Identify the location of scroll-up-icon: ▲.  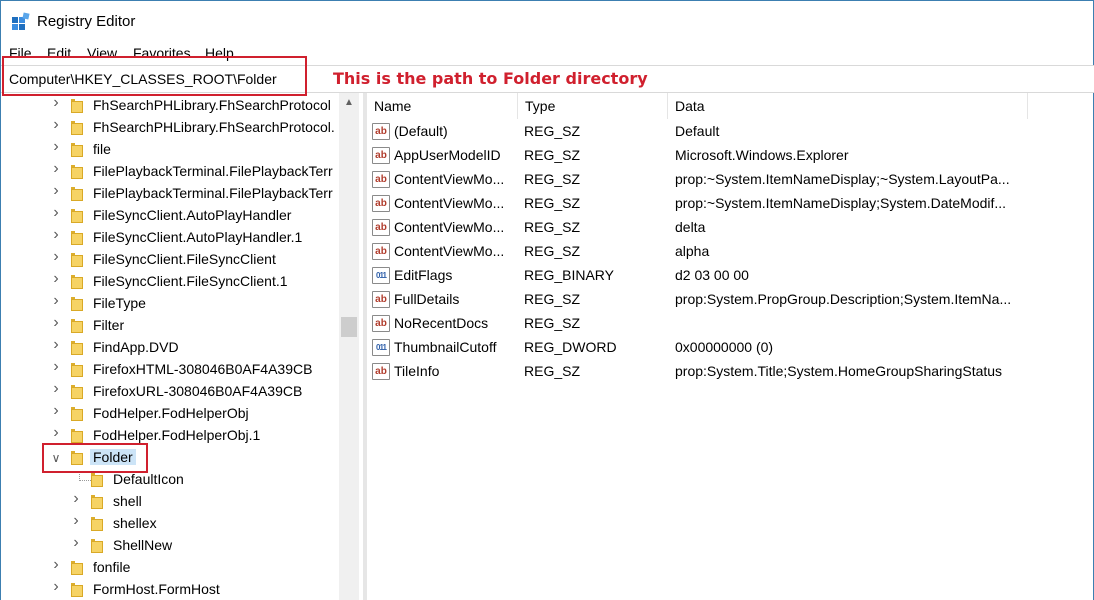
(349, 103).